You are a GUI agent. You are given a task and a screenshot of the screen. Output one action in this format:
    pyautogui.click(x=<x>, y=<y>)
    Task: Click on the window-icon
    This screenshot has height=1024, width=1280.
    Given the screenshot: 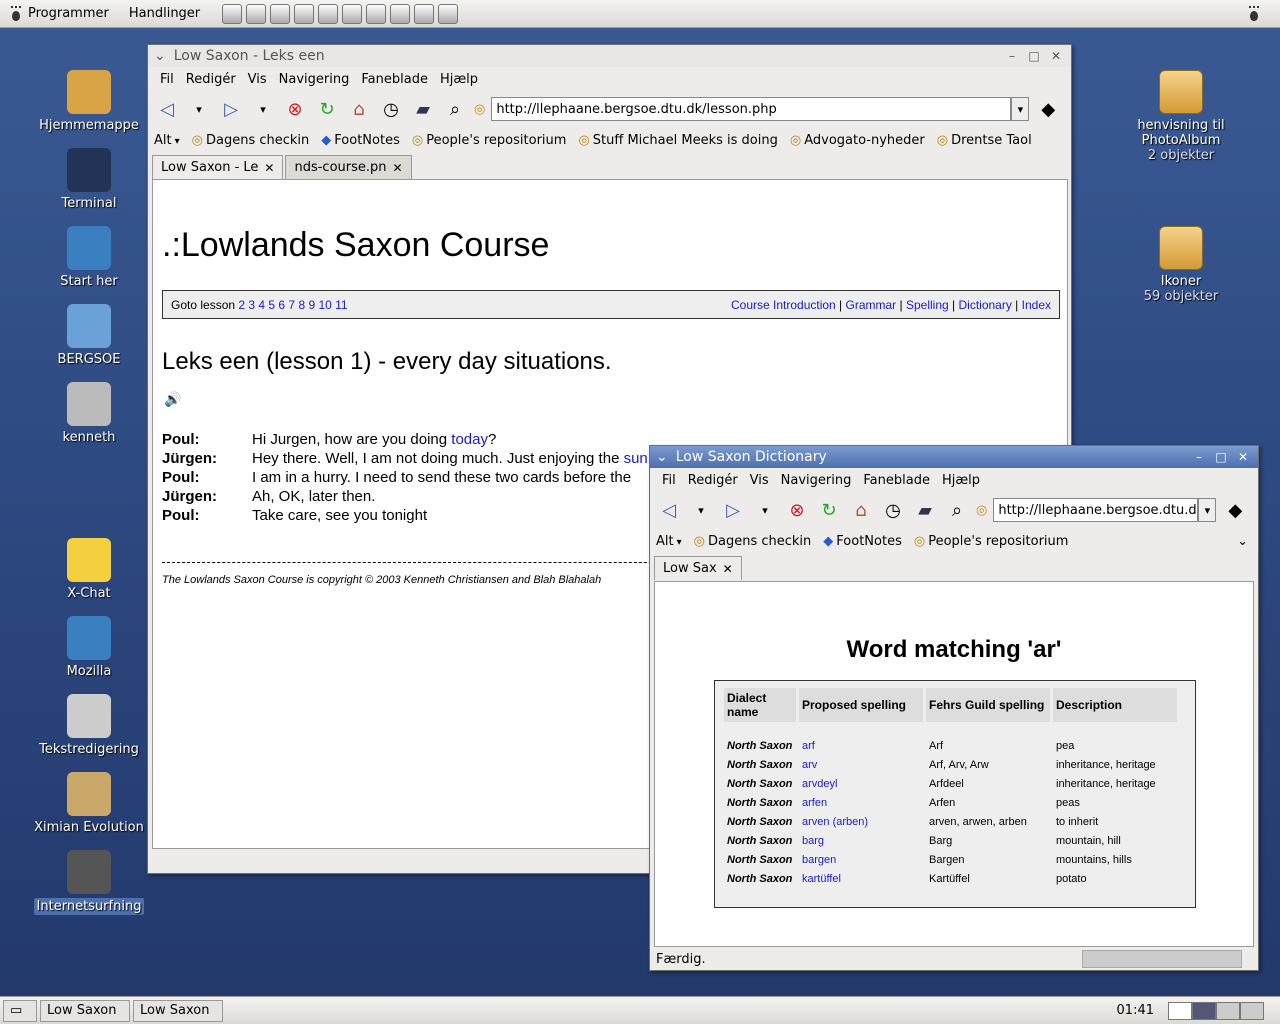 What is the action you would take?
    pyautogui.click(x=424, y=13)
    